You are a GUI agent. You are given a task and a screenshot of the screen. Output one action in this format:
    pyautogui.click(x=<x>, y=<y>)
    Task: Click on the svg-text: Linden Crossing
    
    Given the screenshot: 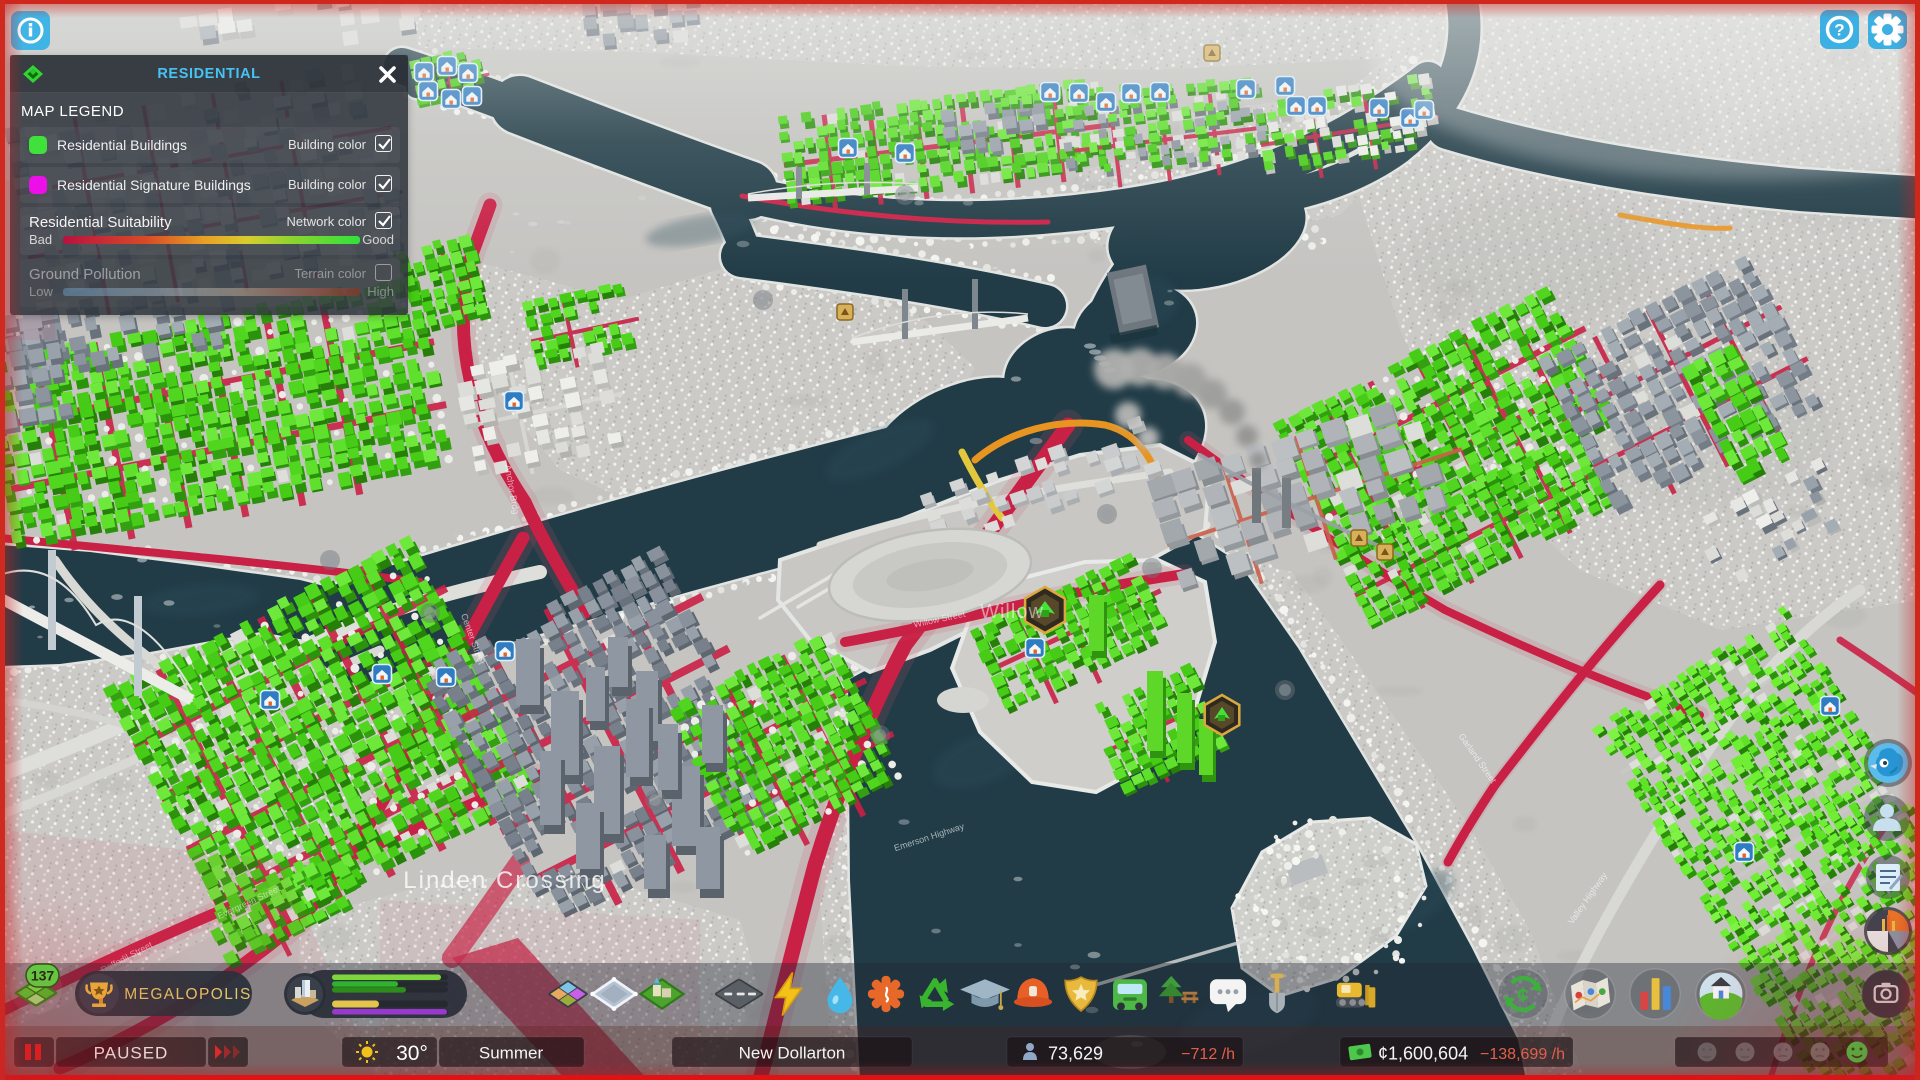 What is the action you would take?
    pyautogui.click(x=504, y=880)
    